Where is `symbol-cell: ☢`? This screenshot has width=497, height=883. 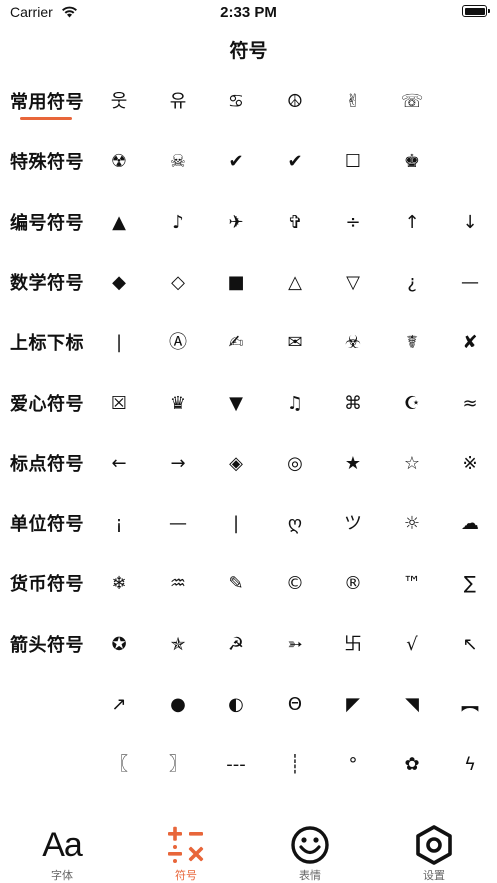
symbol-cell: ☢ is located at coordinates (119, 162).